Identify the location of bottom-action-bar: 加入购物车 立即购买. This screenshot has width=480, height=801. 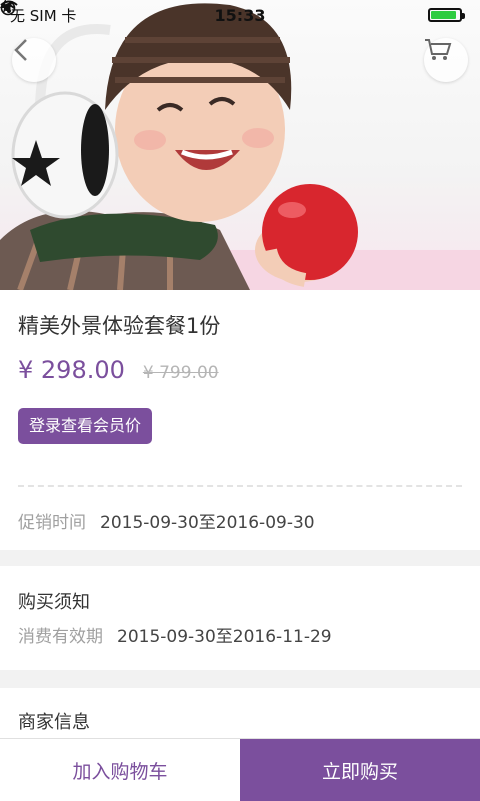
(240, 769).